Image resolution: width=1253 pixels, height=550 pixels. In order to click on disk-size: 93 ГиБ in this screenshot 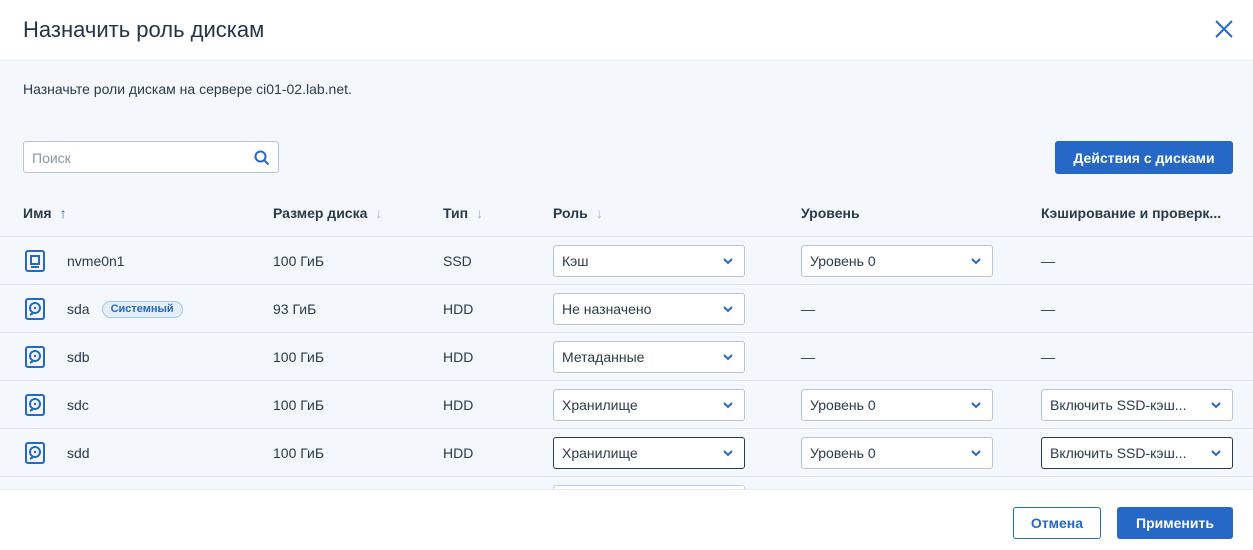, I will do `click(295, 309)`.